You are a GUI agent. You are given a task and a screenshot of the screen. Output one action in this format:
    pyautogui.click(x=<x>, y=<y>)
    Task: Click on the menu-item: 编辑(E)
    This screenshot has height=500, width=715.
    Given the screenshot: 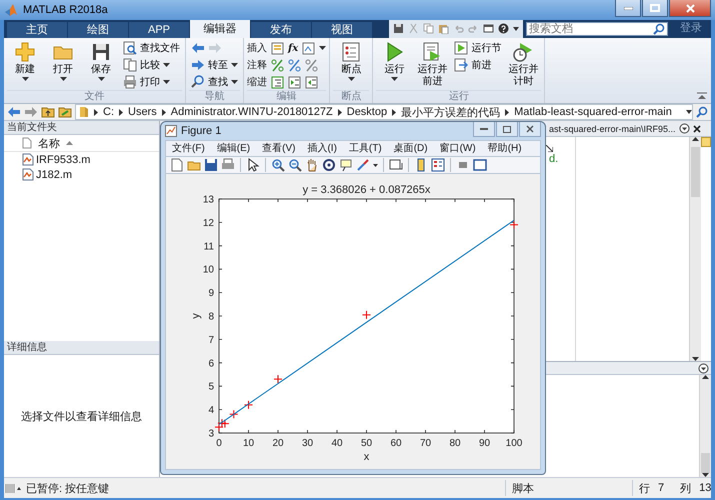 What is the action you would take?
    pyautogui.click(x=233, y=148)
    